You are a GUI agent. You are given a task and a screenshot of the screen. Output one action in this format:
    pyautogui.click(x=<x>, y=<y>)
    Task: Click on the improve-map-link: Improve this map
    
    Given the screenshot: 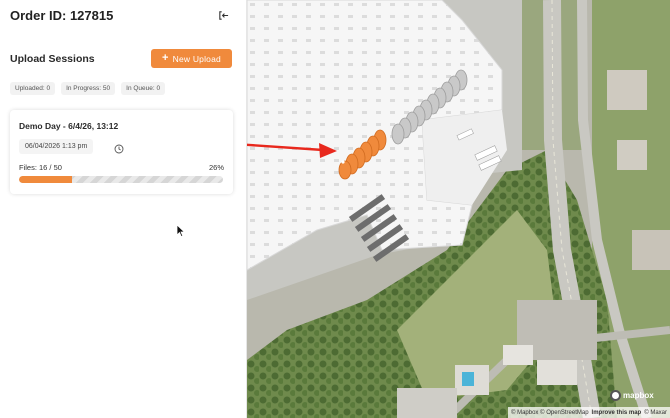 What is the action you would take?
    pyautogui.click(x=617, y=413)
    